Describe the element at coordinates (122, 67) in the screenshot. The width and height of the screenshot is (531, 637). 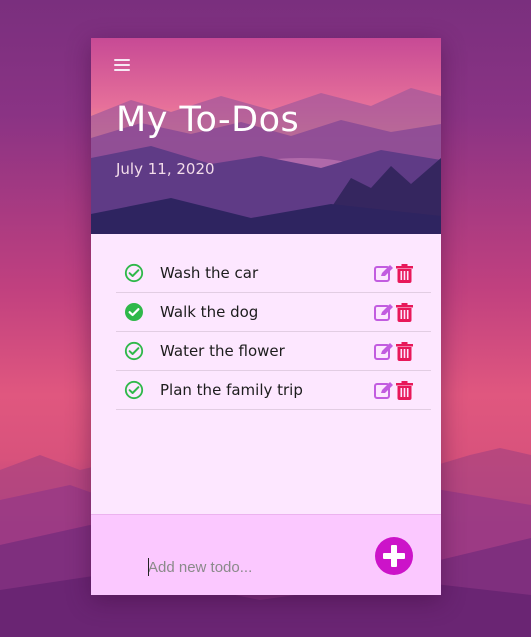
I see `menu-icon` at that location.